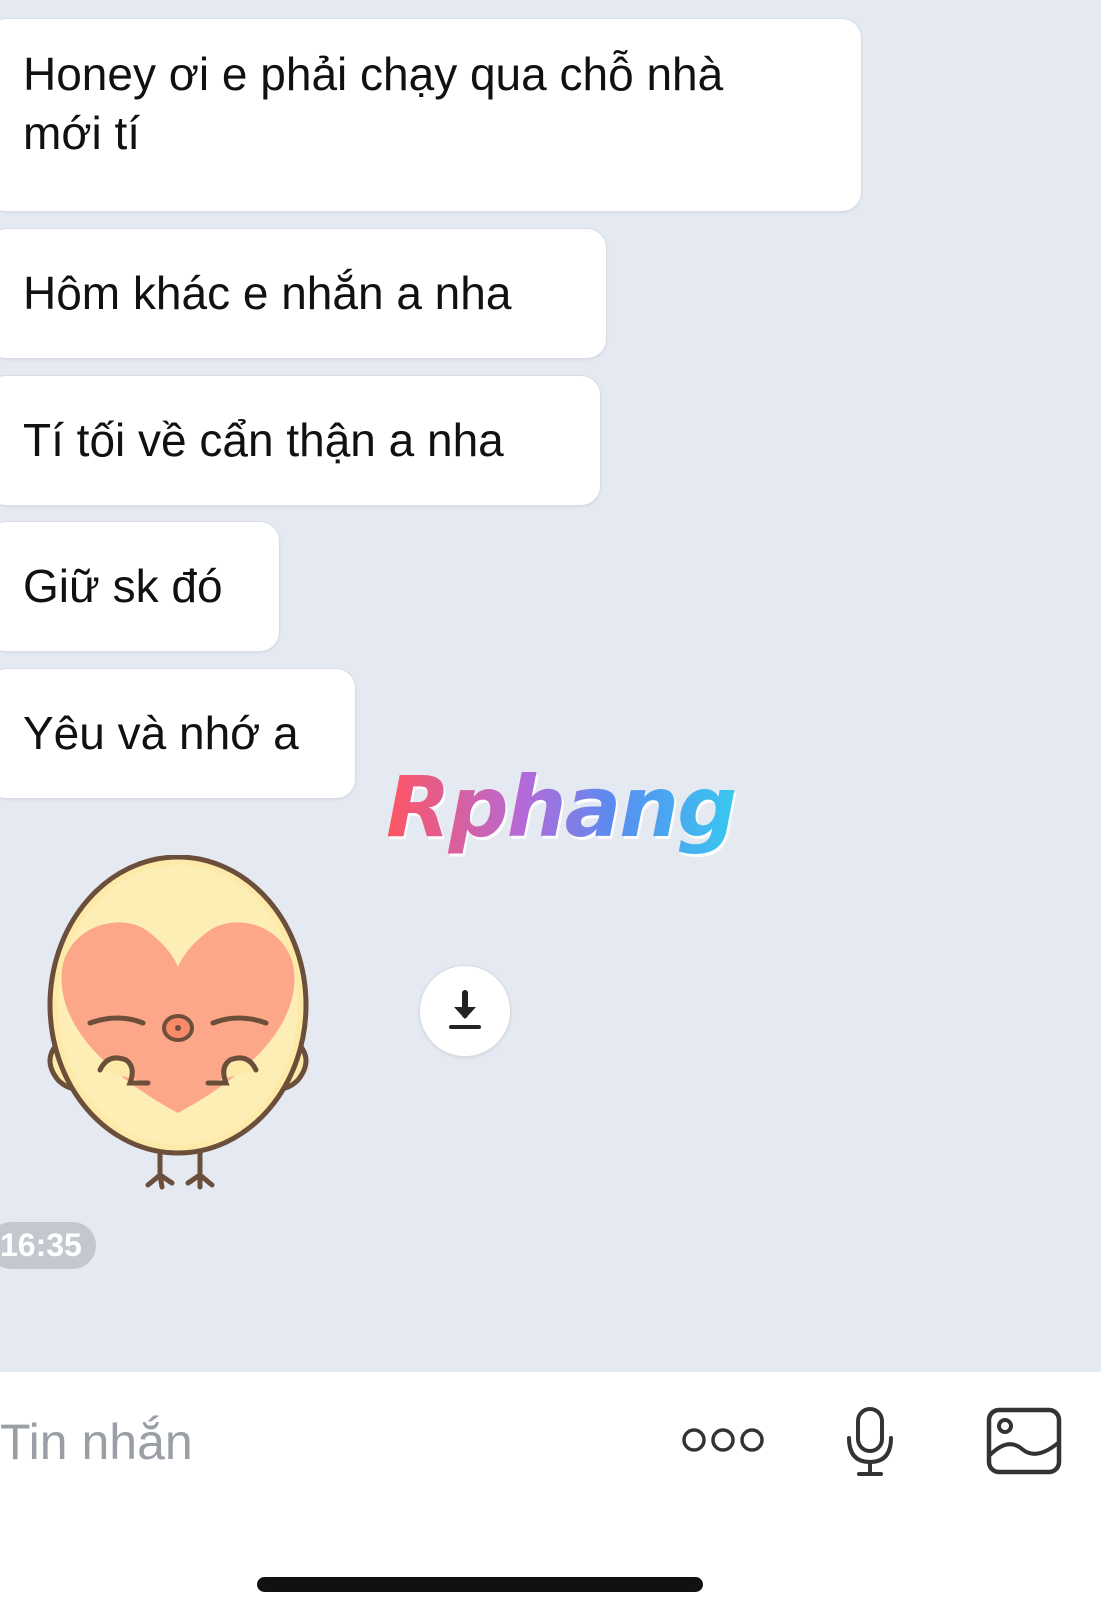 The width and height of the screenshot is (1101, 1615). What do you see at coordinates (82, 133) in the screenshot?
I see `message-text: mới tí` at bounding box center [82, 133].